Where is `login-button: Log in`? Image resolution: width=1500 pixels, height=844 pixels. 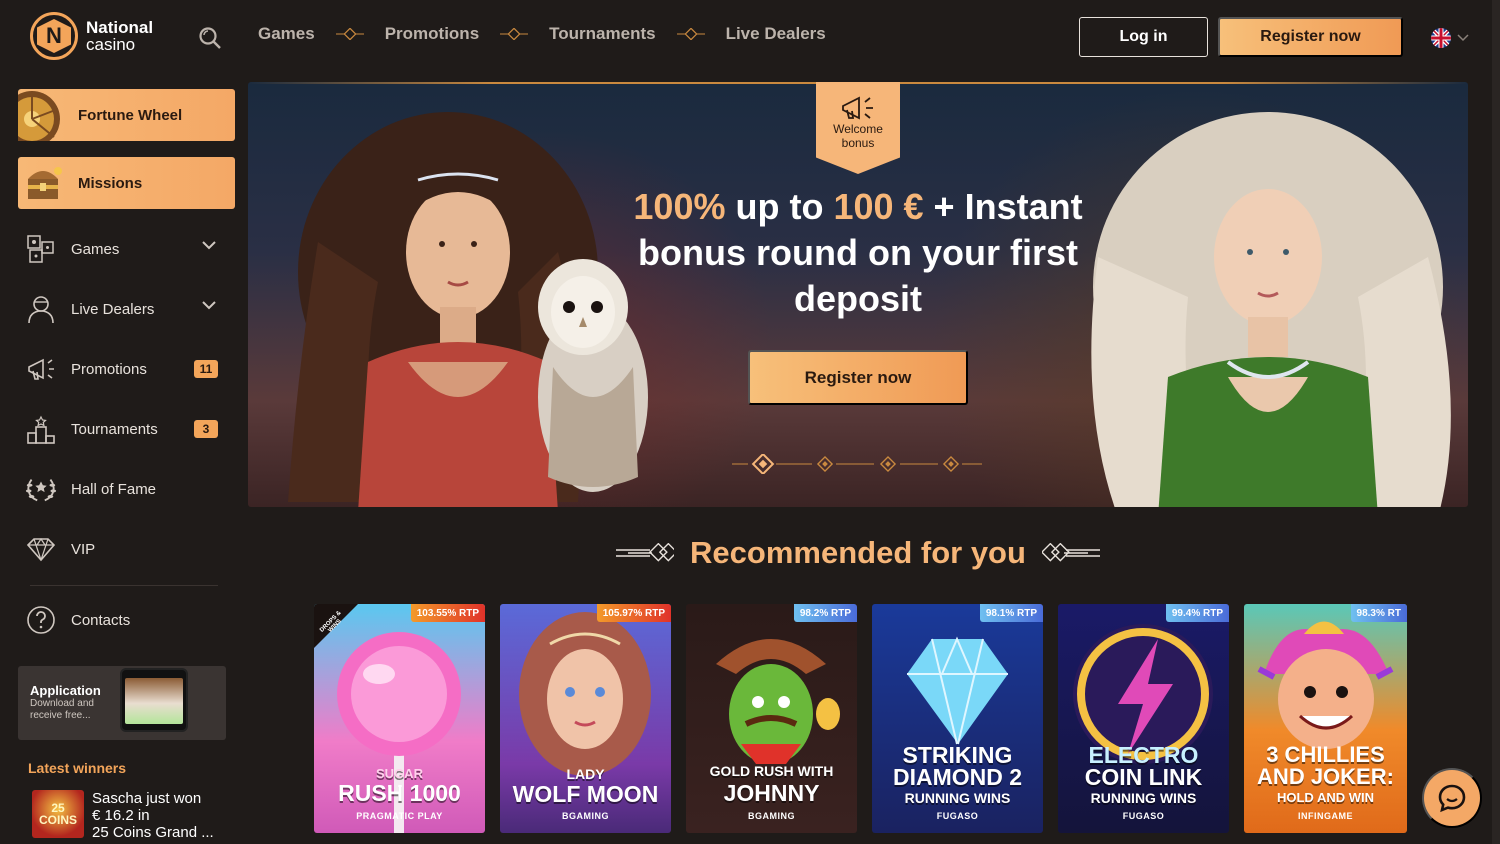
login-button: Log in is located at coordinates (1143, 37).